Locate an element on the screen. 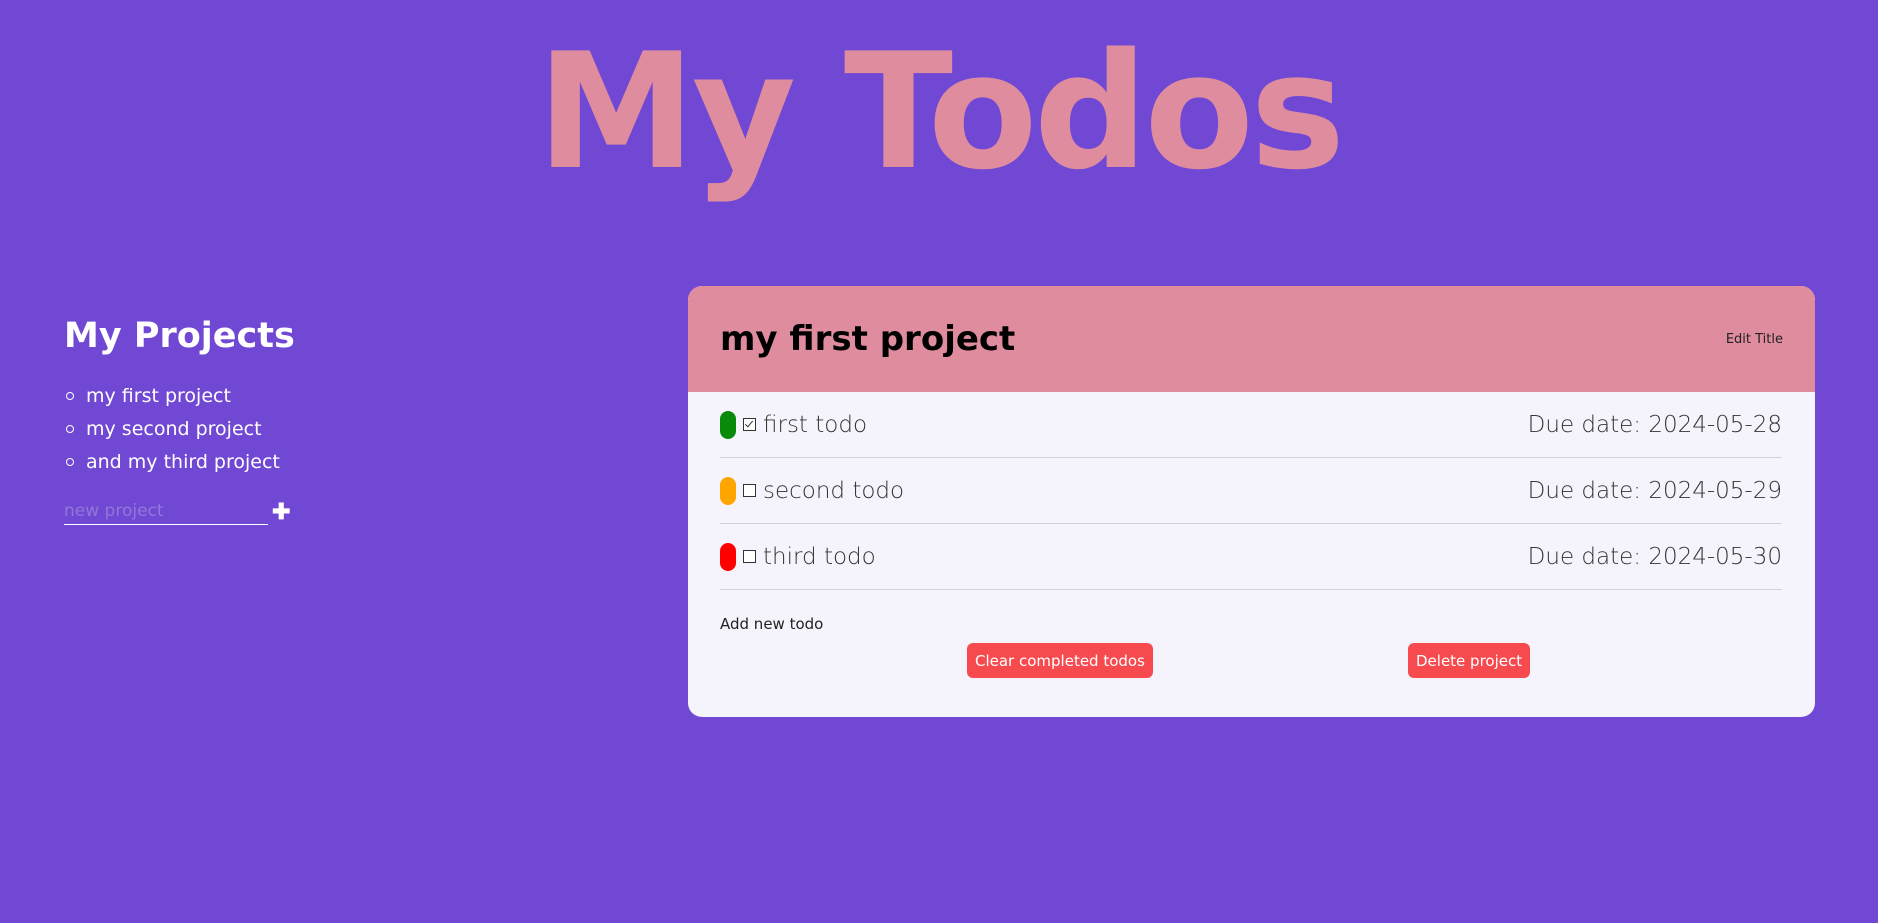 The image size is (1878, 923). project-title: my first project is located at coordinates (868, 339).